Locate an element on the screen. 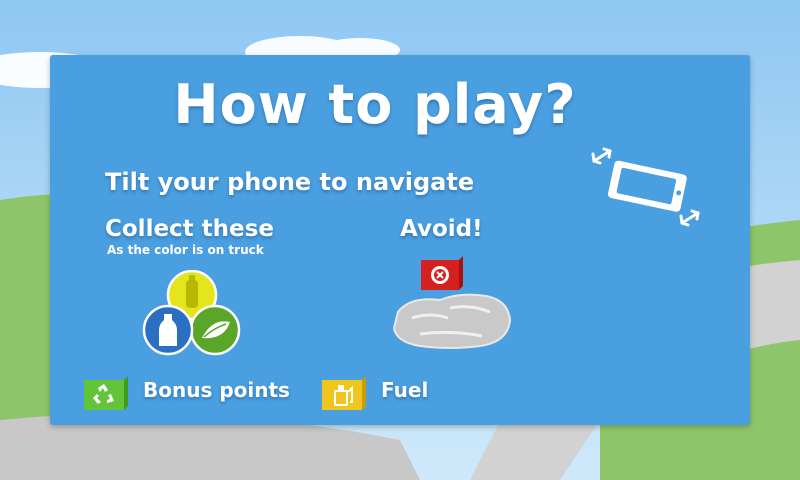  avoid-heading: Avoid! is located at coordinates (441, 229).